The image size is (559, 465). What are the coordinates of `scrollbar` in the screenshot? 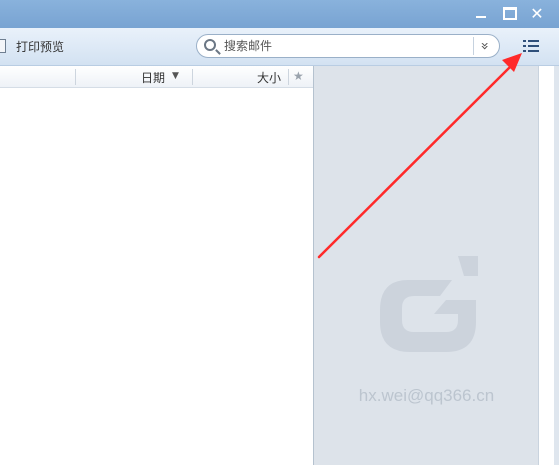 It's located at (556, 265).